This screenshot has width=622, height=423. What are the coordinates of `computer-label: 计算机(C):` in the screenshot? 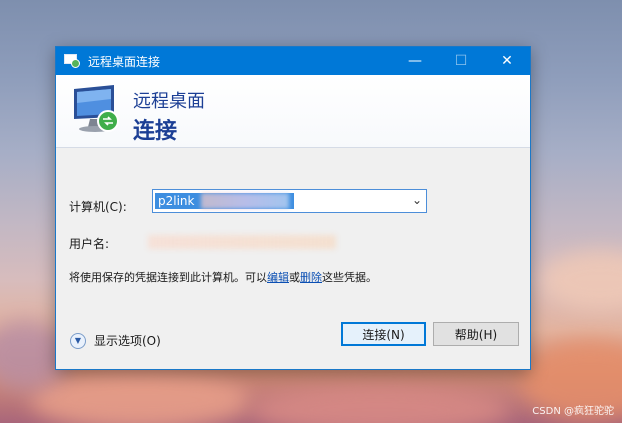 It's located at (98, 207).